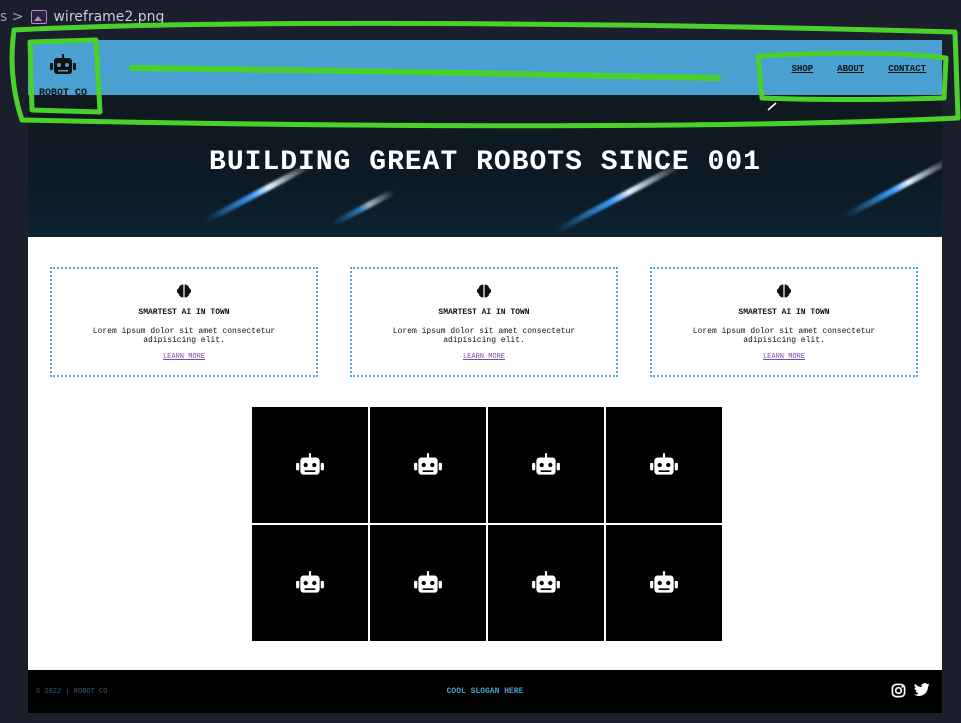  Describe the element at coordinates (910, 690) in the screenshot. I see `social-links` at that location.